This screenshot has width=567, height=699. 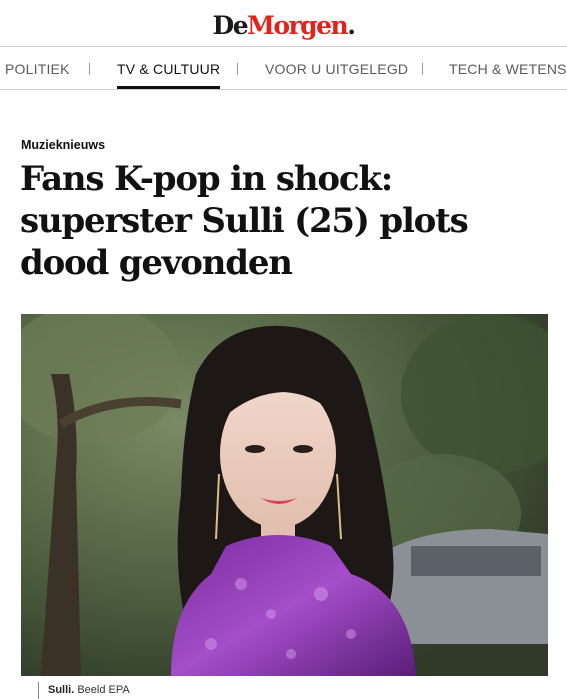 I want to click on de-morgen-logo: DeMorgen., so click(x=284, y=25).